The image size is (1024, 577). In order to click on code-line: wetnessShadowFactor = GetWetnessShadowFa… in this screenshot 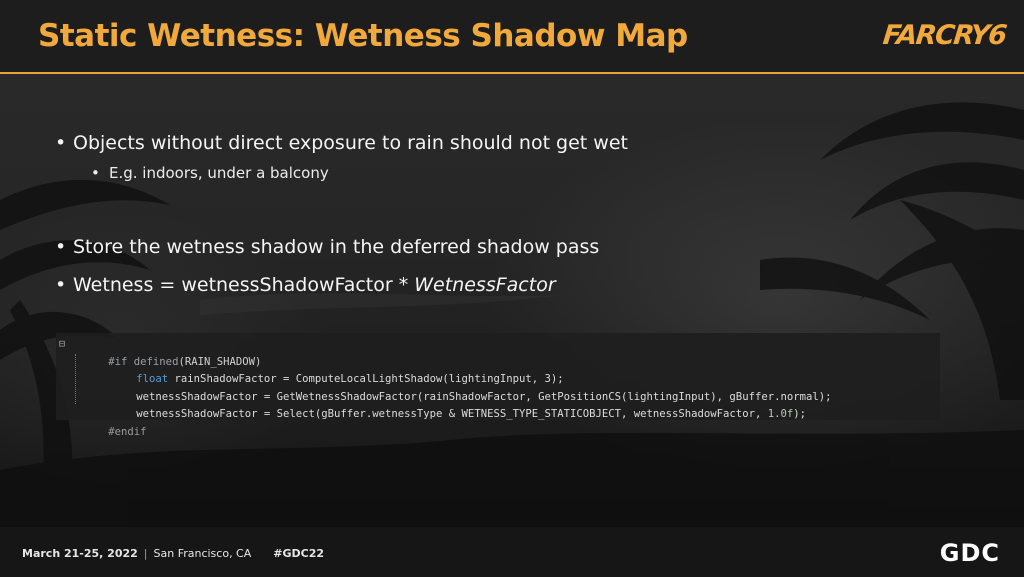, I will do `click(498, 387)`.